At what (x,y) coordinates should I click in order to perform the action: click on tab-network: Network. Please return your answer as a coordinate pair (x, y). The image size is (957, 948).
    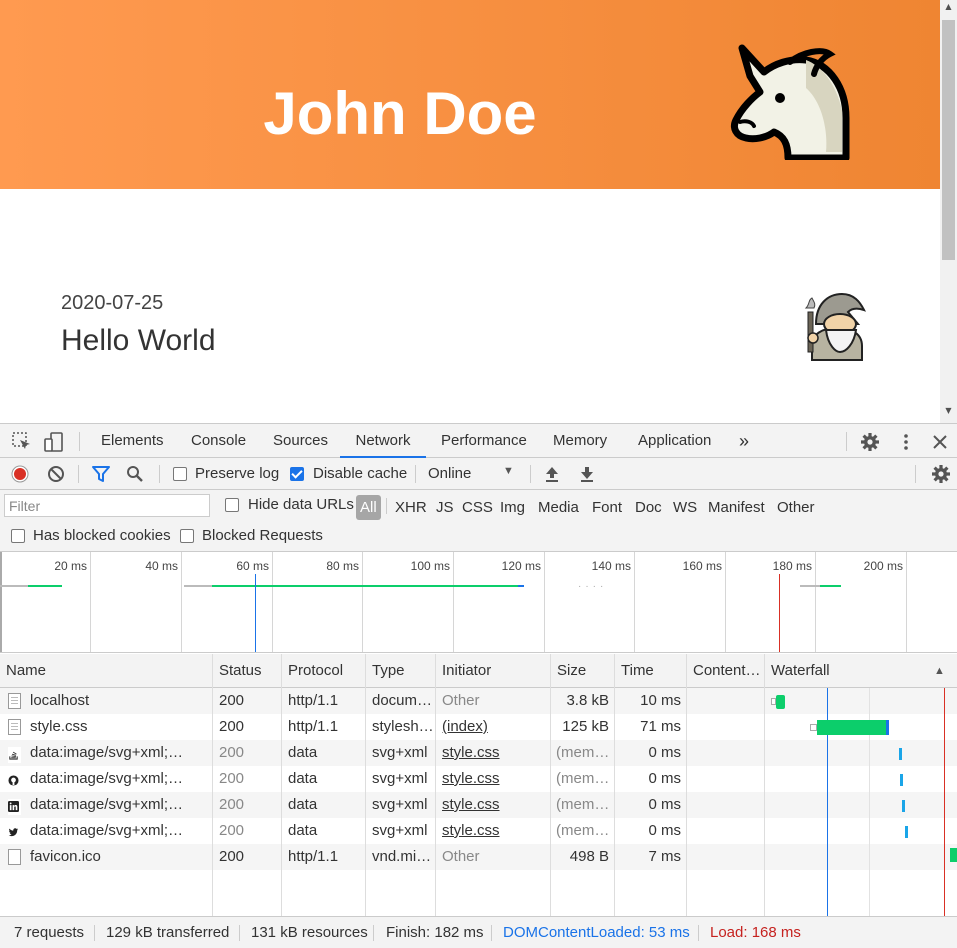
    Looking at the image, I should click on (383, 441).